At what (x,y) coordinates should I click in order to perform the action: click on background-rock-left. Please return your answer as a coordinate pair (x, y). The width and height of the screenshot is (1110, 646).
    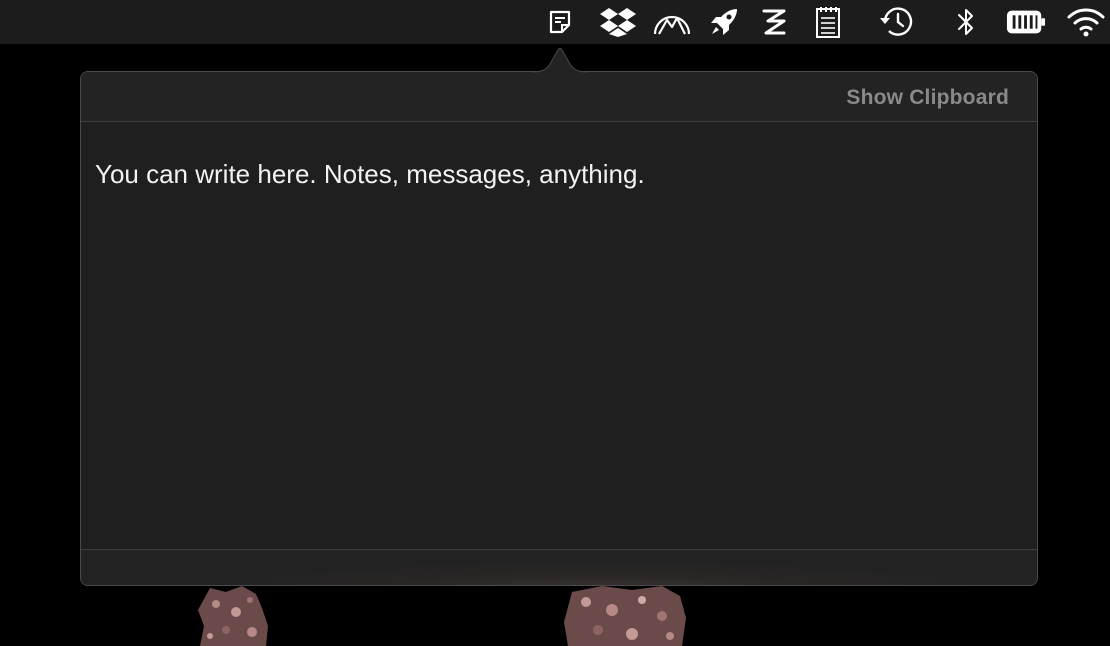
    Looking at the image, I should click on (233, 616).